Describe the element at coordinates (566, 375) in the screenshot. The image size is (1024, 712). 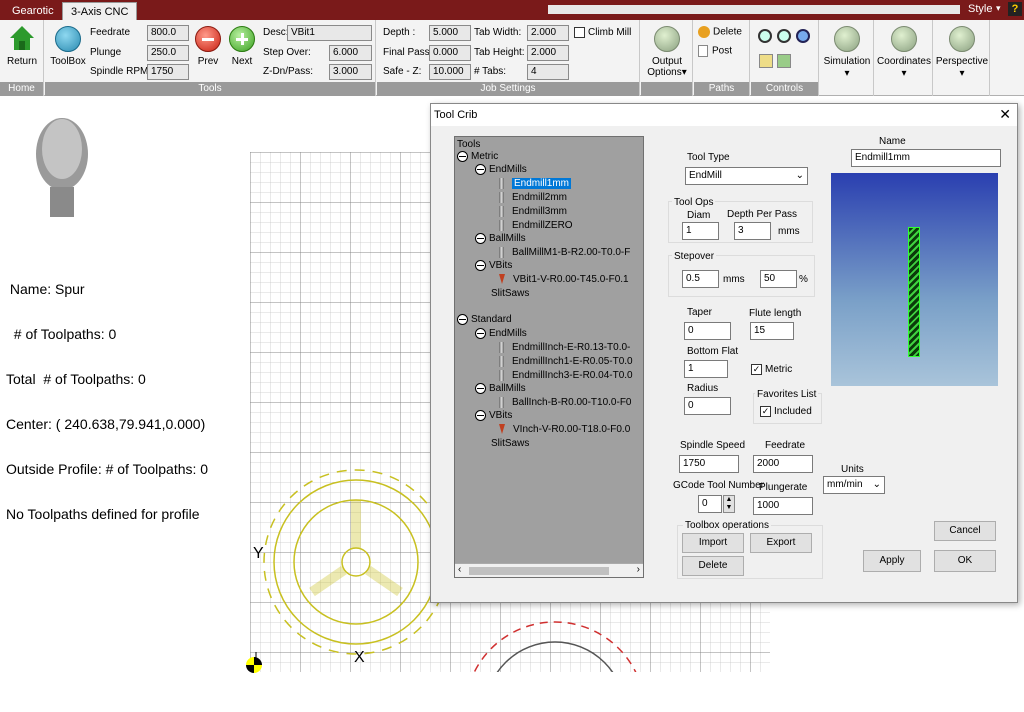
I see `tree-item-std-endmill3: EndmillInch3-E-R0.04-T0.0` at that location.